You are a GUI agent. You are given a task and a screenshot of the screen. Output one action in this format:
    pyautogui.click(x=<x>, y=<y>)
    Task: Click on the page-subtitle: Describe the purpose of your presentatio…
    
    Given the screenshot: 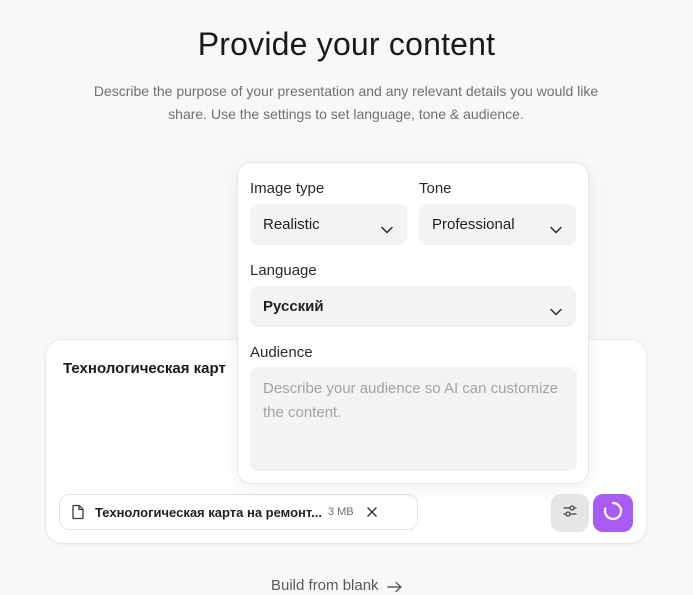 What is the action you would take?
    pyautogui.click(x=346, y=103)
    